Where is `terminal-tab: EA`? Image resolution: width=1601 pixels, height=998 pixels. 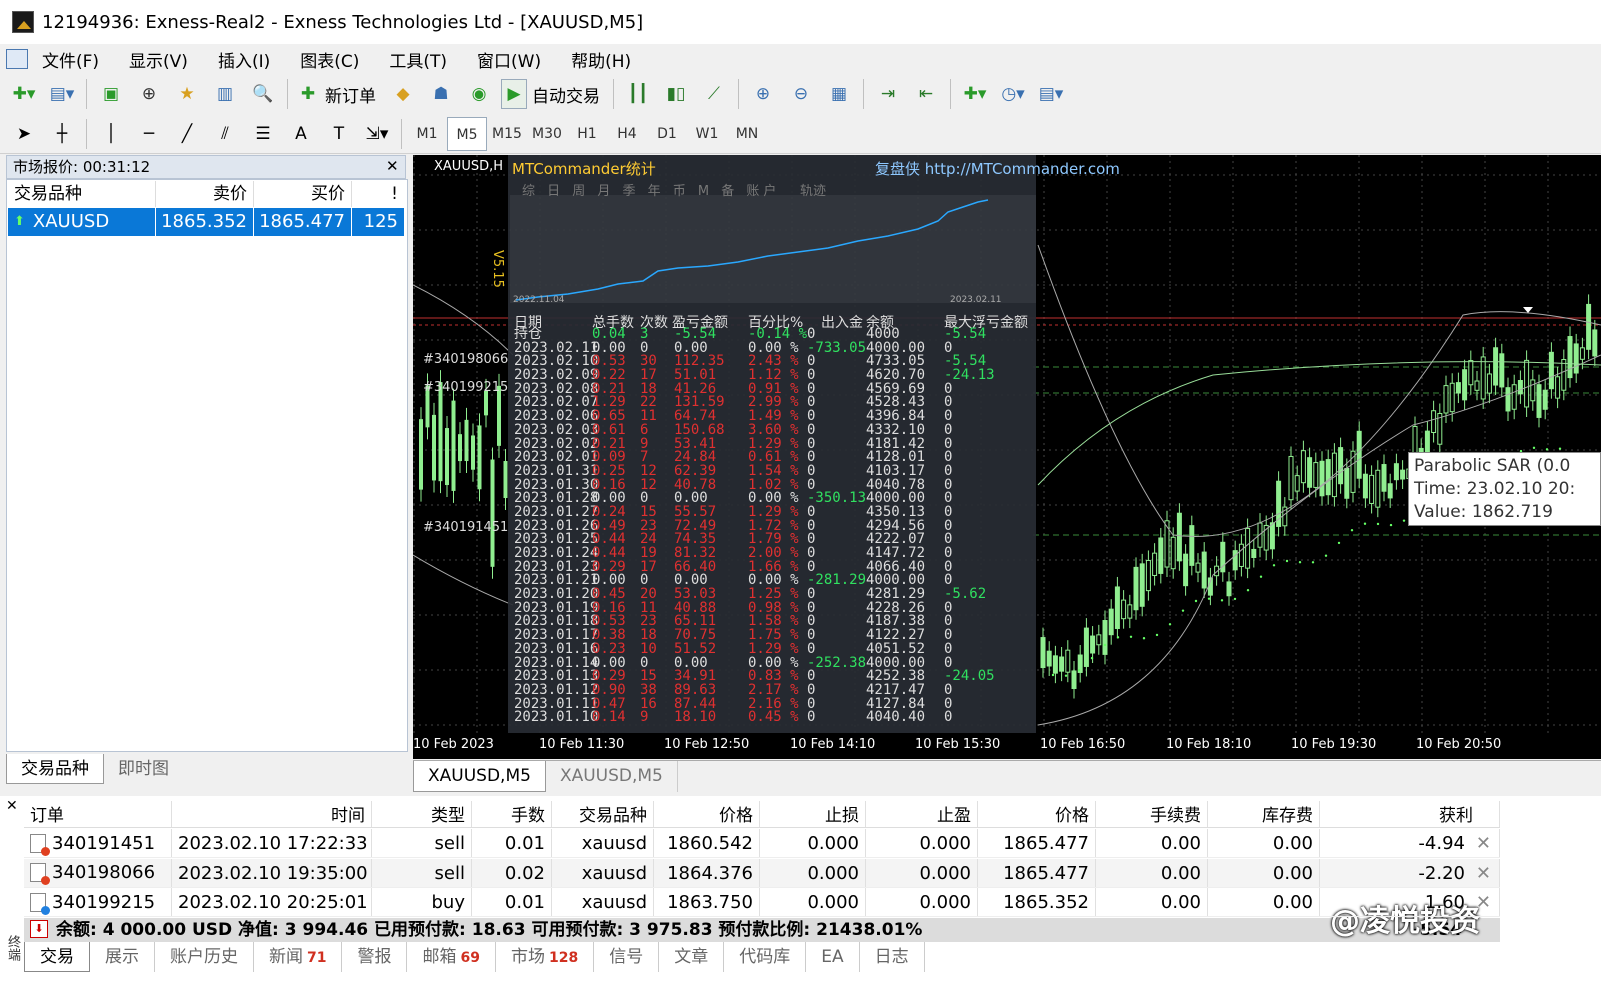
terminal-tab: EA is located at coordinates (833, 957).